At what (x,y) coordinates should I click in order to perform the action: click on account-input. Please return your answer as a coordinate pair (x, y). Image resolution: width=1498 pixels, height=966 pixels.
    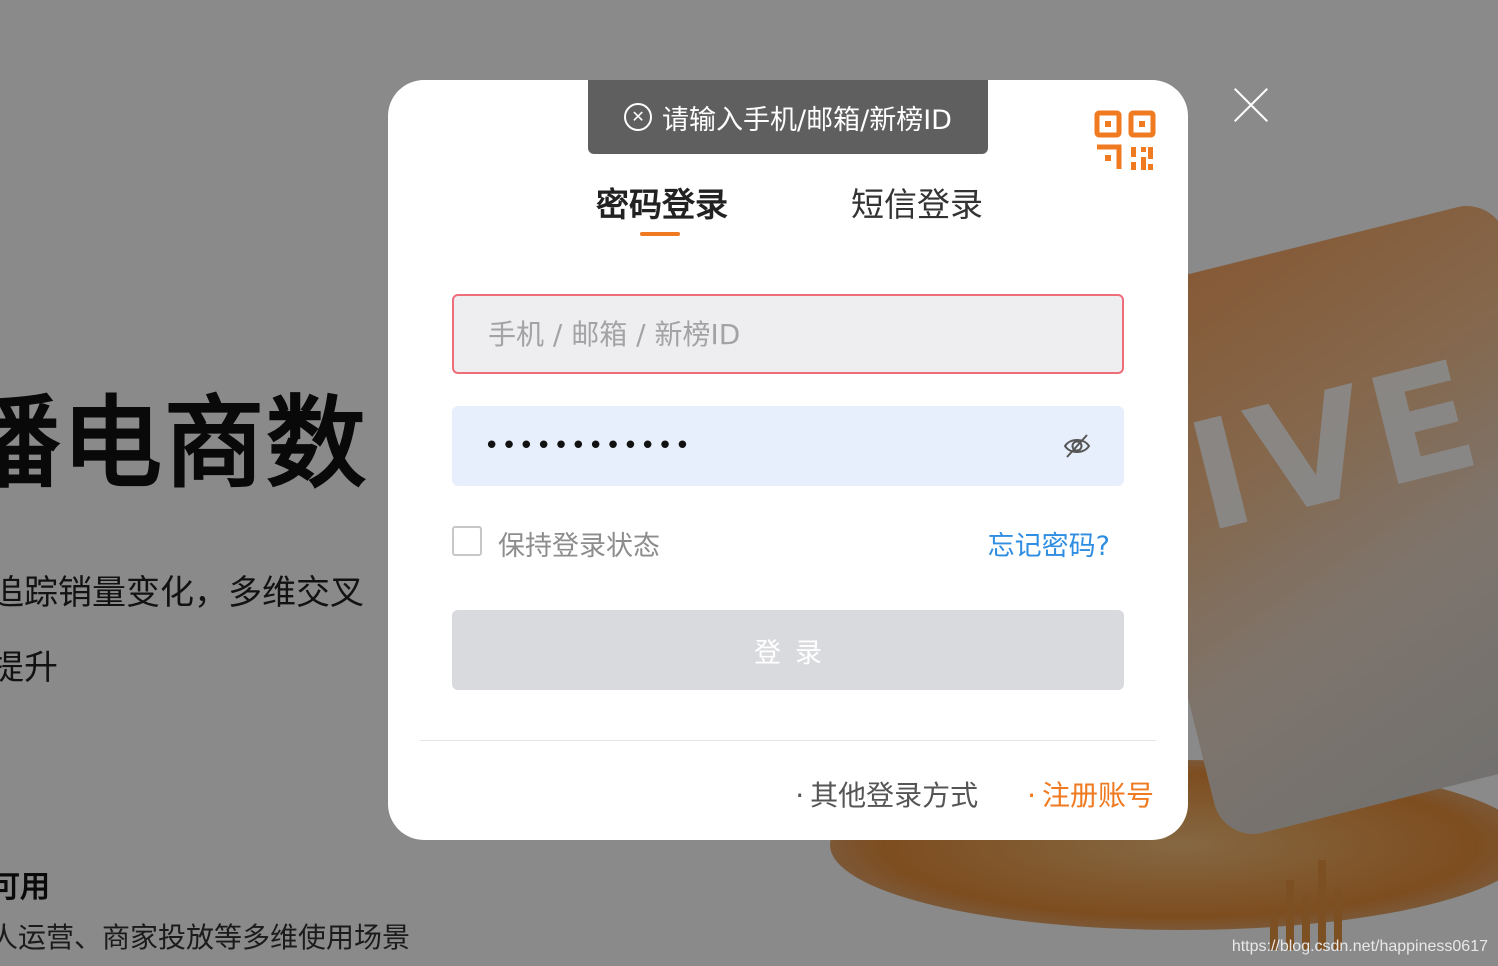
    Looking at the image, I should click on (788, 334).